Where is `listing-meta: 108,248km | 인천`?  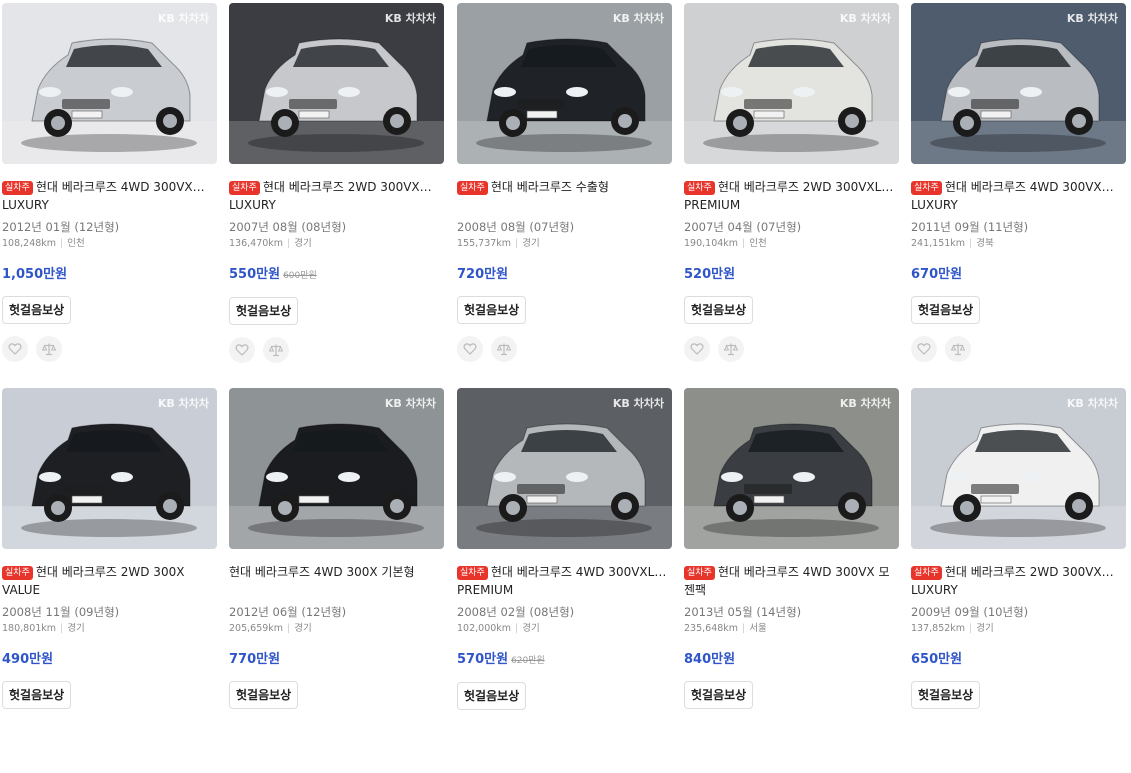
listing-meta: 108,248km | 인천 is located at coordinates (109, 243).